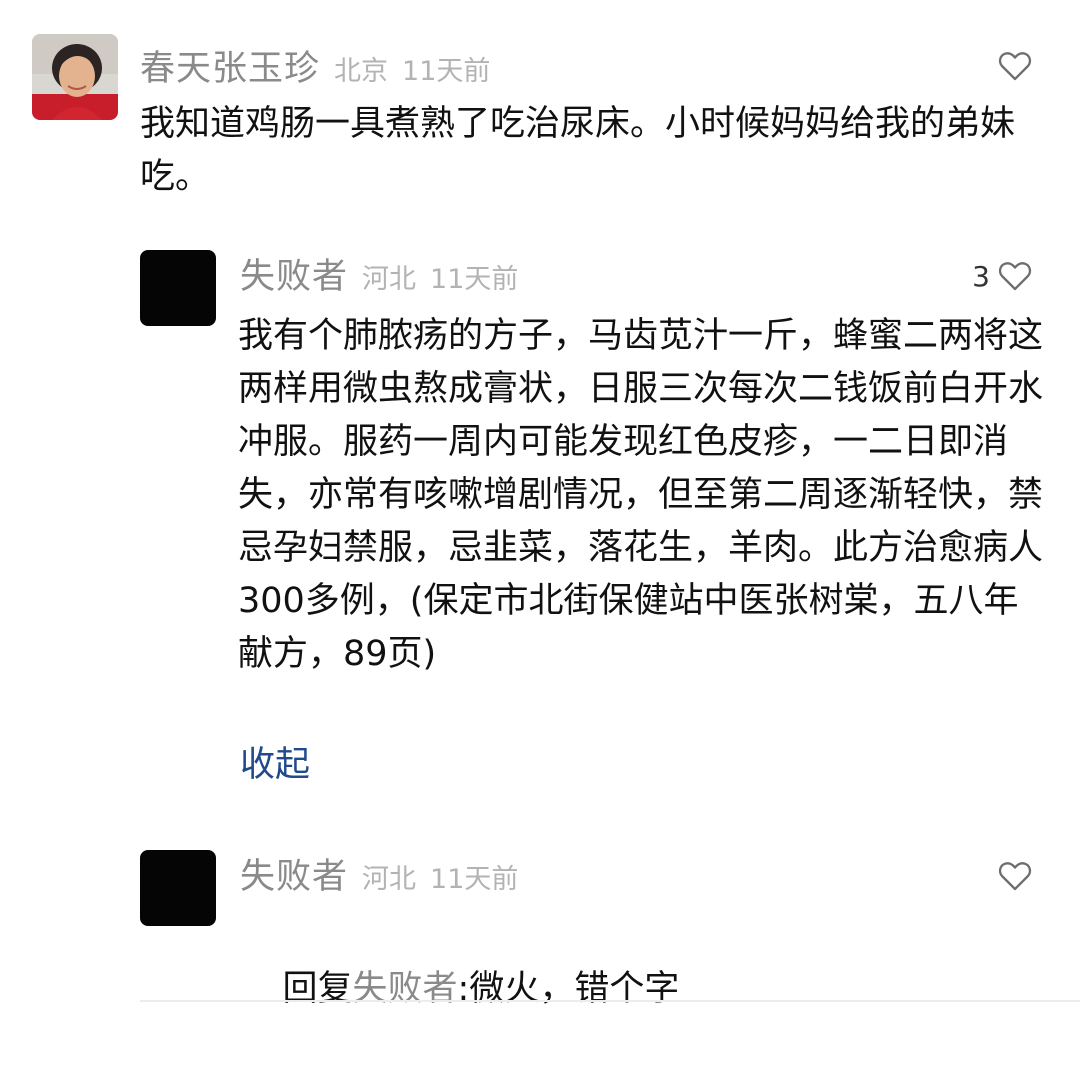 Image resolution: width=1080 pixels, height=1069 pixels. I want to click on reply-prefix: 回复, so click(317, 989).